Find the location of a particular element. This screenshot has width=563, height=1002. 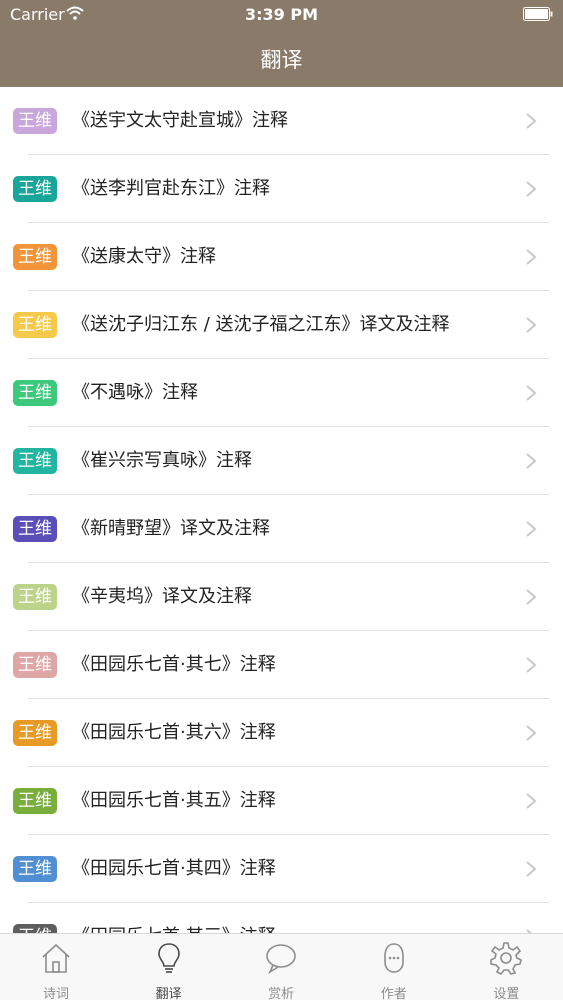

list-item: 王维 《送康太守》注释 is located at coordinates (281, 257).